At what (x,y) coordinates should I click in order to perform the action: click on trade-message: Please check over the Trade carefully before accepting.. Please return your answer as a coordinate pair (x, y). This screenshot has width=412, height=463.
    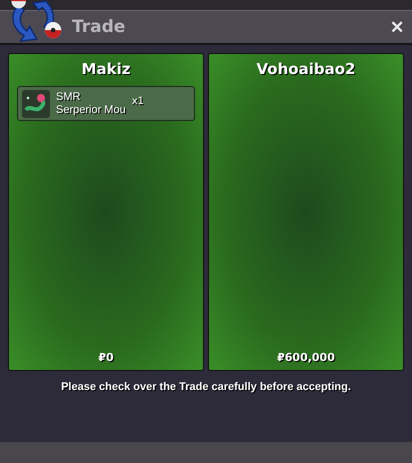
    Looking at the image, I should click on (206, 387).